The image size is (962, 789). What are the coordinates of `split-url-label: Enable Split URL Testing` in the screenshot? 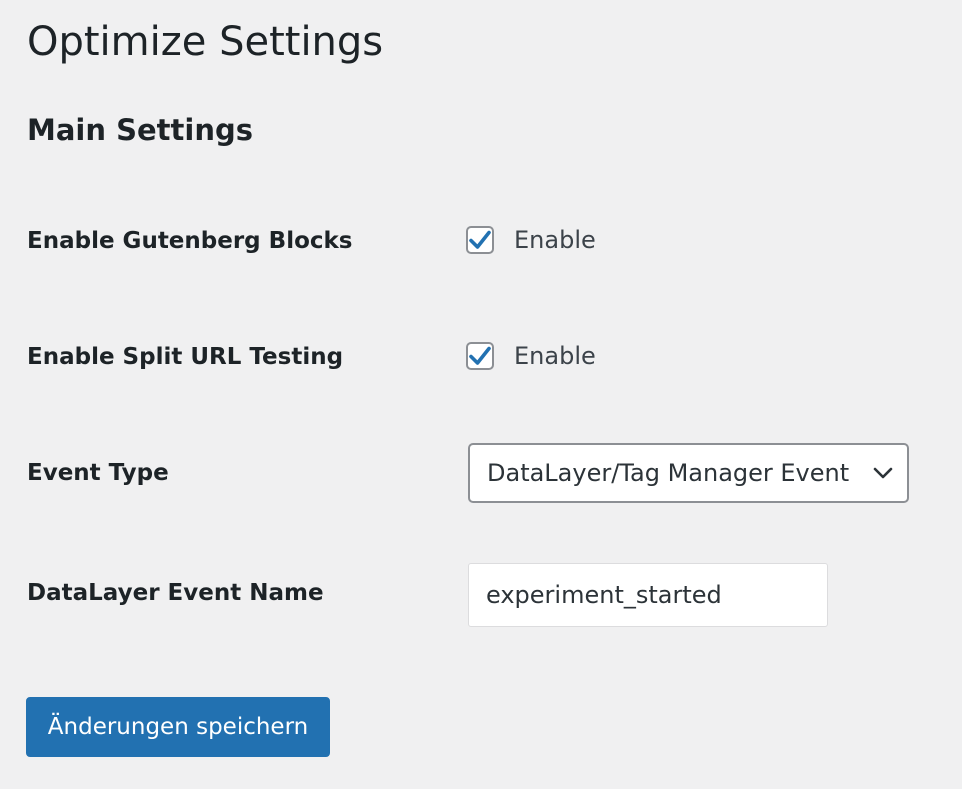 It's located at (185, 357).